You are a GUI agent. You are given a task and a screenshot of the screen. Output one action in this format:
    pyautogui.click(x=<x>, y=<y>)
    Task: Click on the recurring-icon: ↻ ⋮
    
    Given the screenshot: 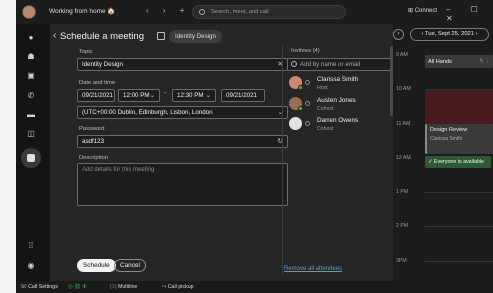 What is the action you would take?
    pyautogui.click(x=484, y=61)
    